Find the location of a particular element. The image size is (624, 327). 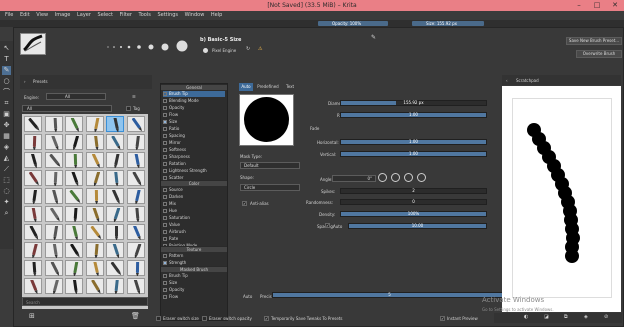

flip-icon is located at coordinates (408, 177).